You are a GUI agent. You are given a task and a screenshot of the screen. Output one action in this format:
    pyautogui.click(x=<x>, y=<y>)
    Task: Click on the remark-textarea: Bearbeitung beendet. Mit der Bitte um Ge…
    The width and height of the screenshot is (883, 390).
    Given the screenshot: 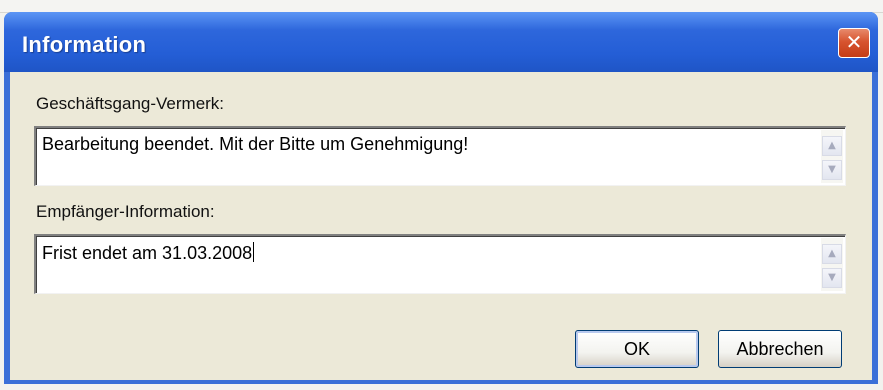 What is the action you would take?
    pyautogui.click(x=440, y=156)
    